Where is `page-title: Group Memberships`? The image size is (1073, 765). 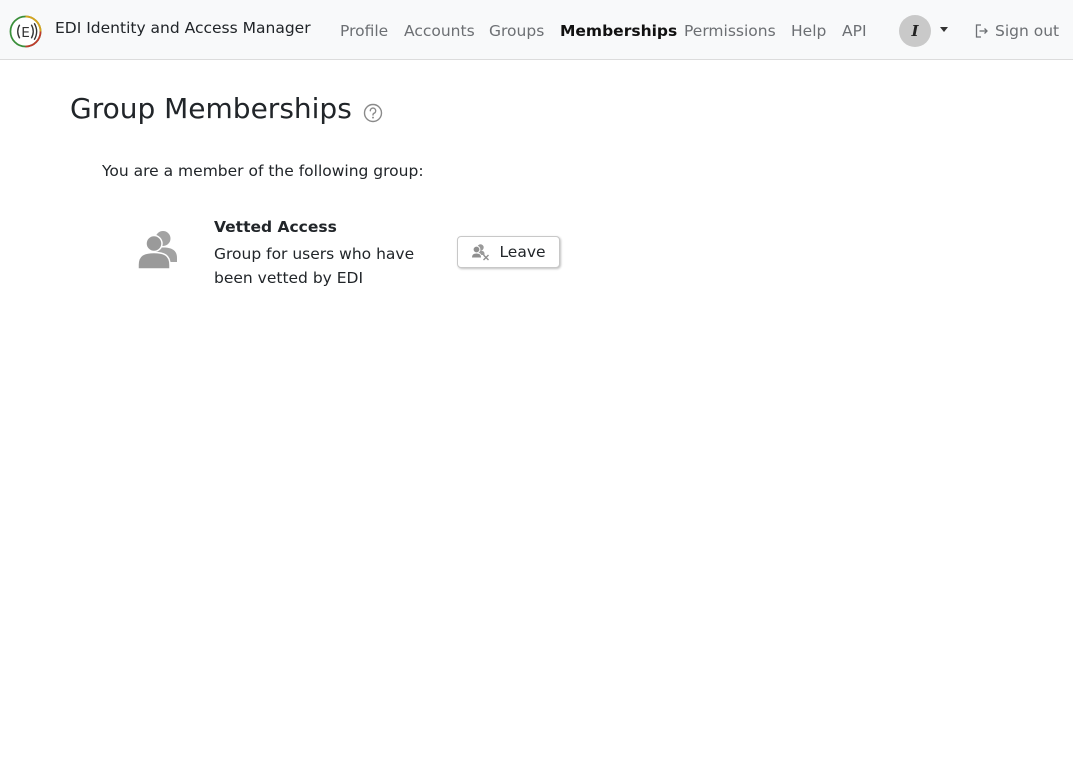 page-title: Group Memberships is located at coordinates (211, 108).